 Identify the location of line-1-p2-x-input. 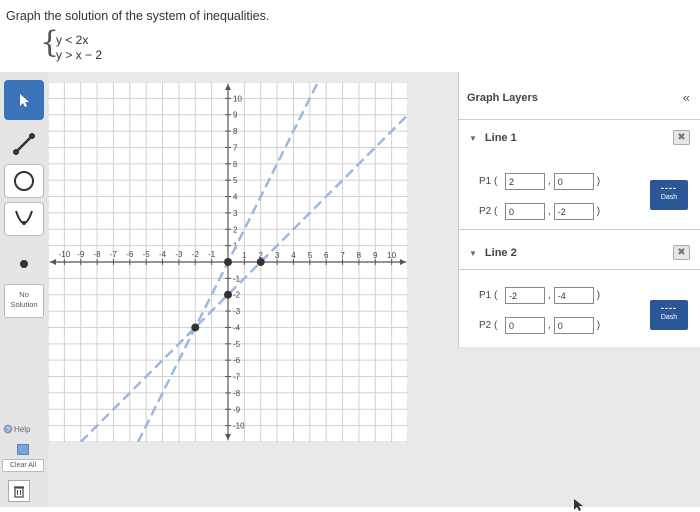
(525, 211).